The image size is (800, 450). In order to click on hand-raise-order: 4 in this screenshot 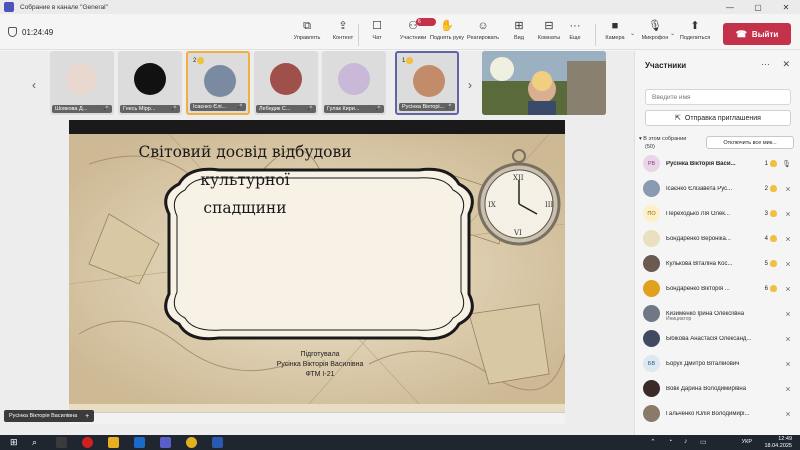, I will do `click(771, 238)`.